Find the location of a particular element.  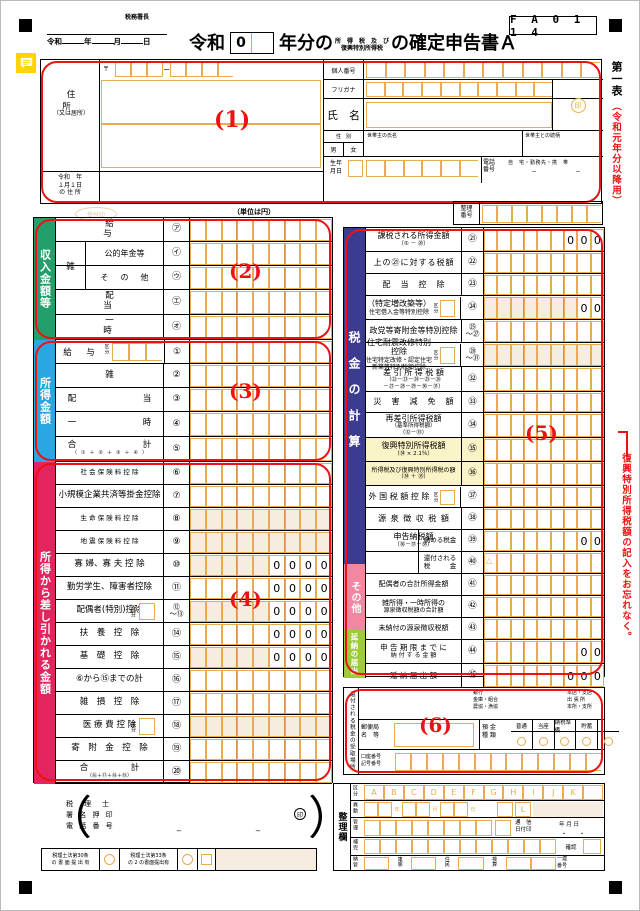

seal-area: 印 is located at coordinates (577, 105).